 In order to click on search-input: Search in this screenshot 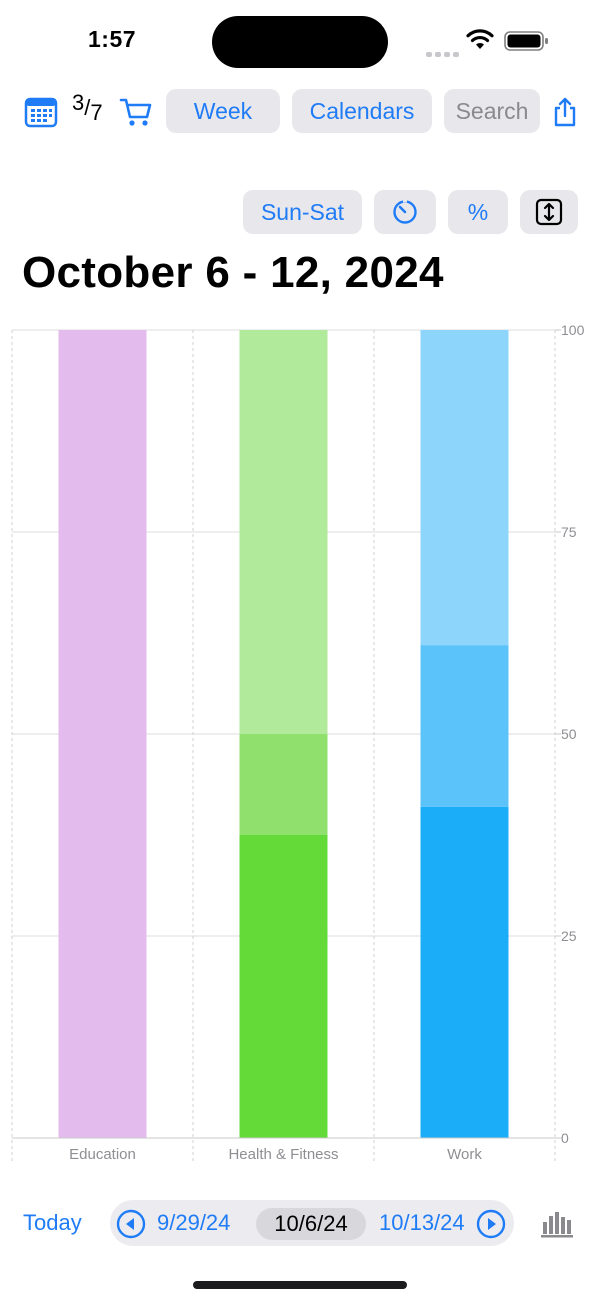, I will do `click(492, 111)`.